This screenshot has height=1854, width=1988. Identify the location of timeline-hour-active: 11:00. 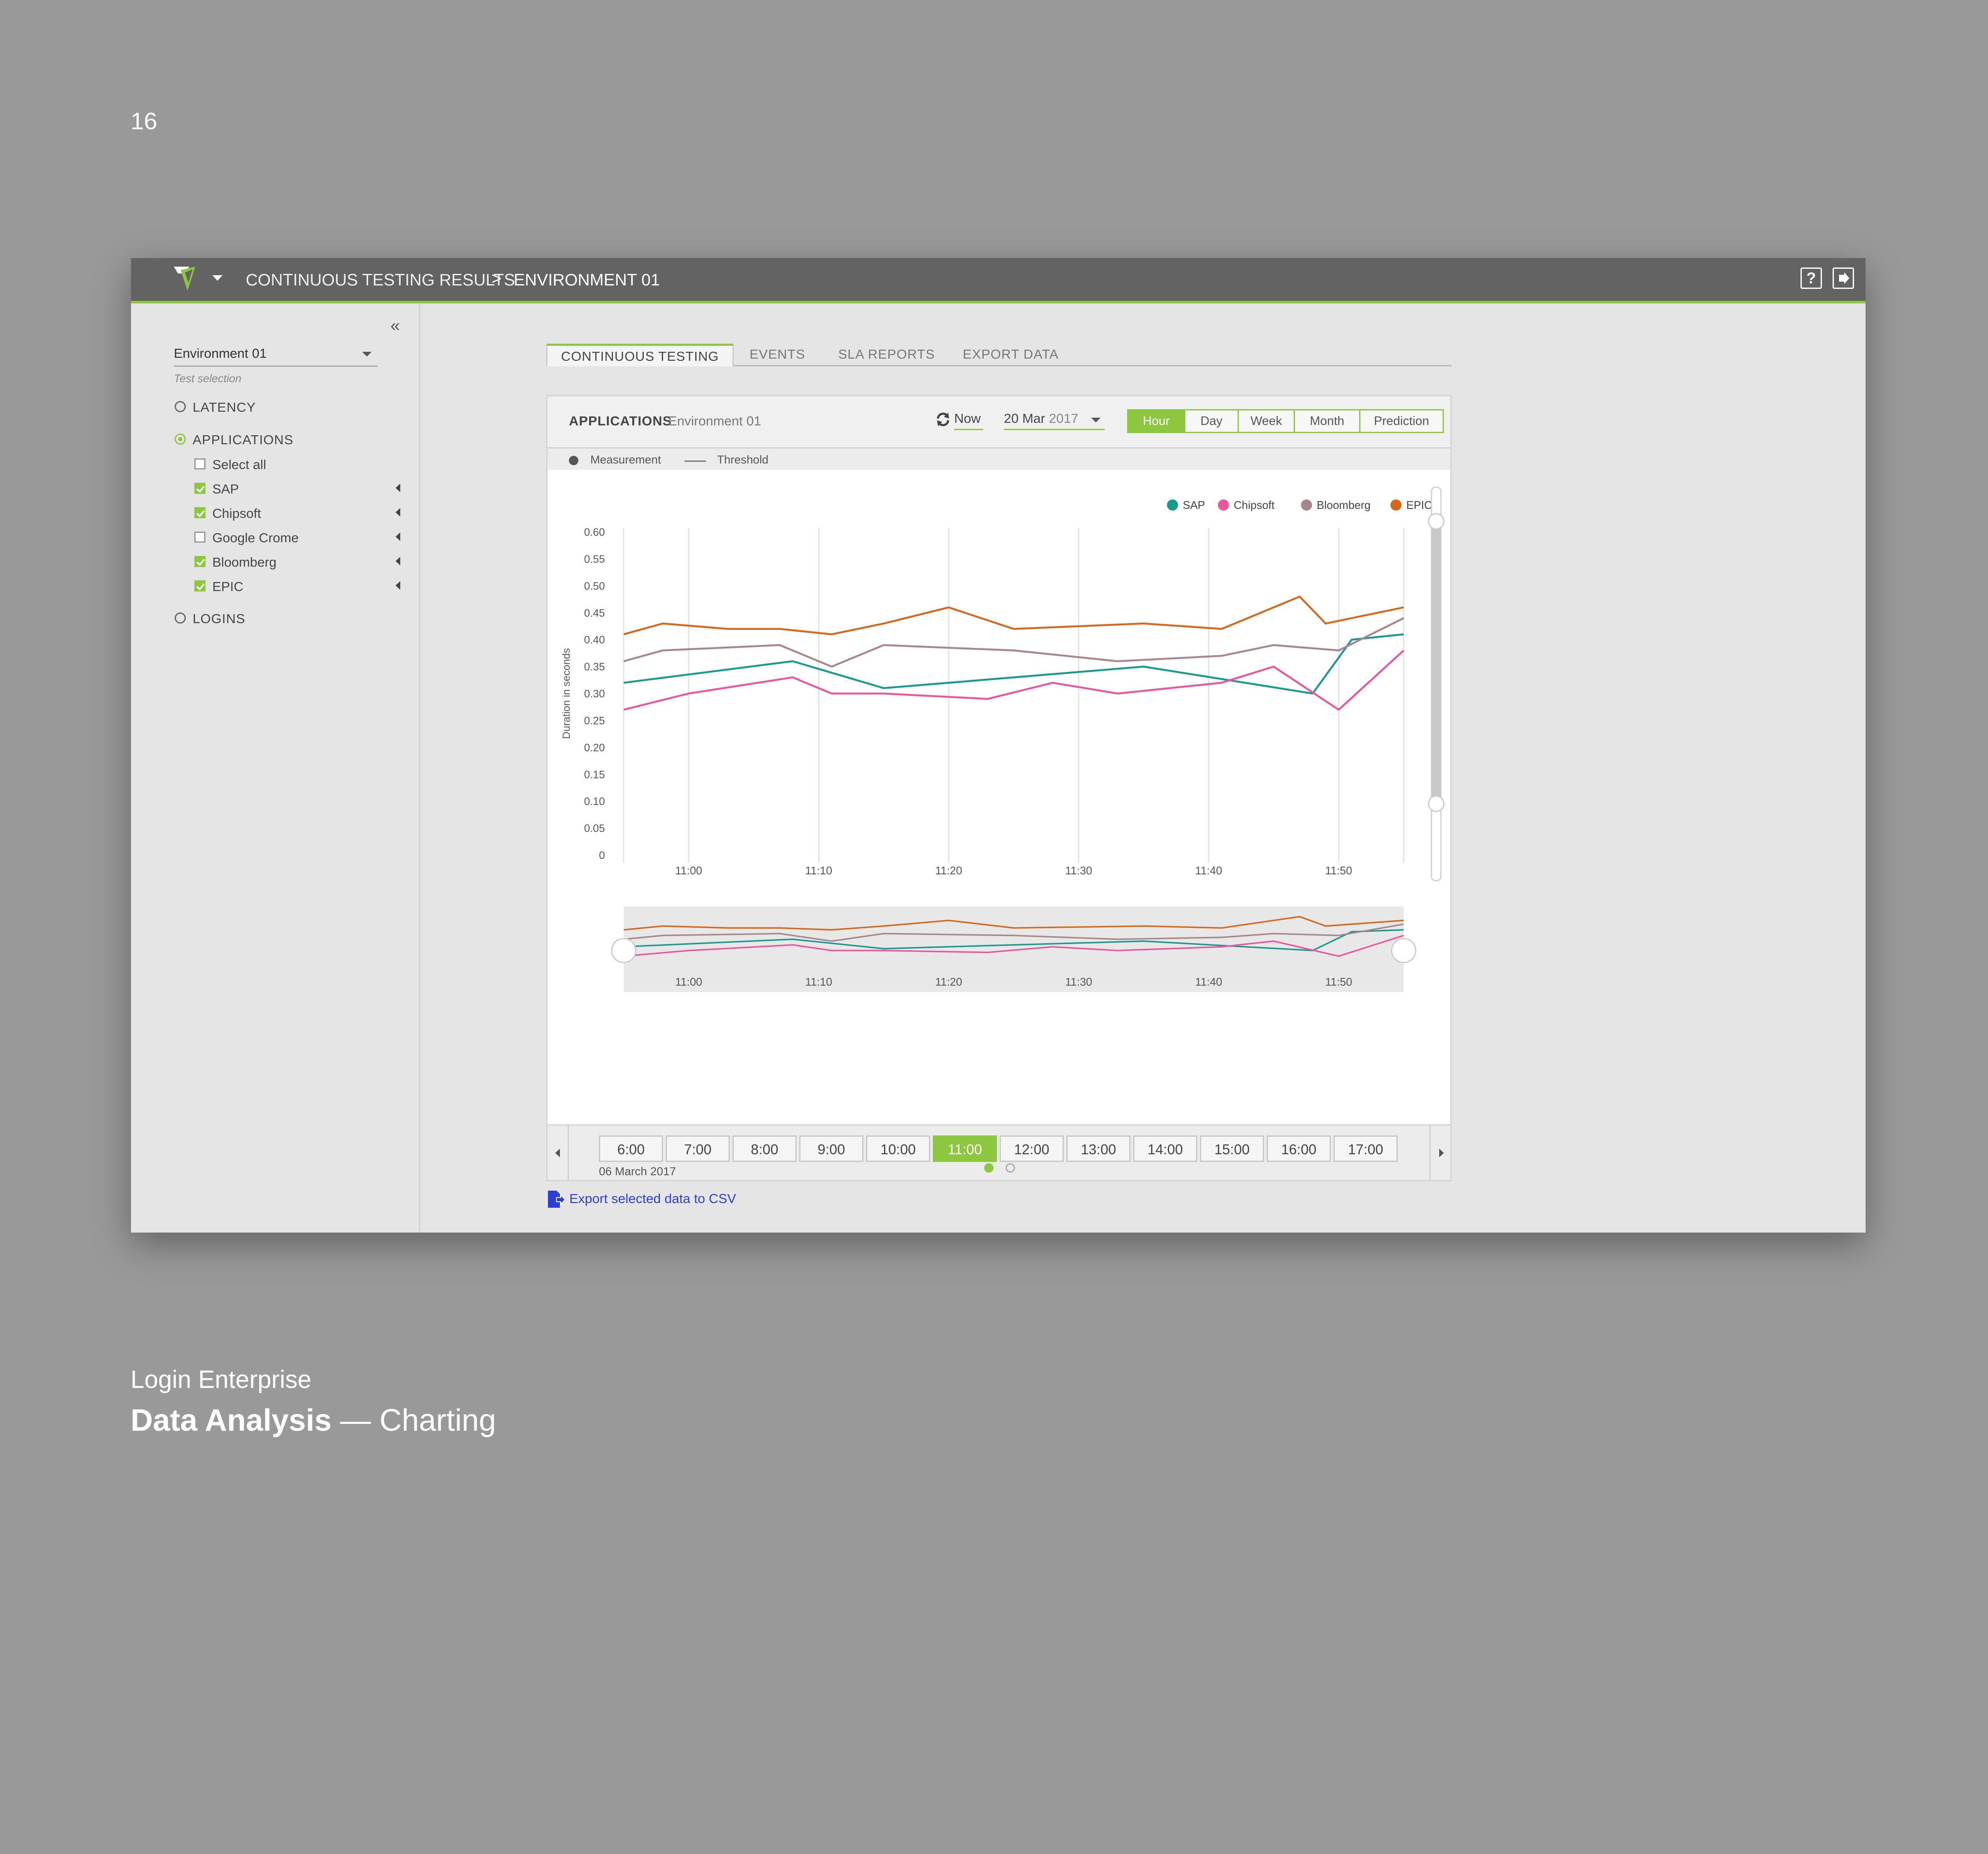
(965, 1148).